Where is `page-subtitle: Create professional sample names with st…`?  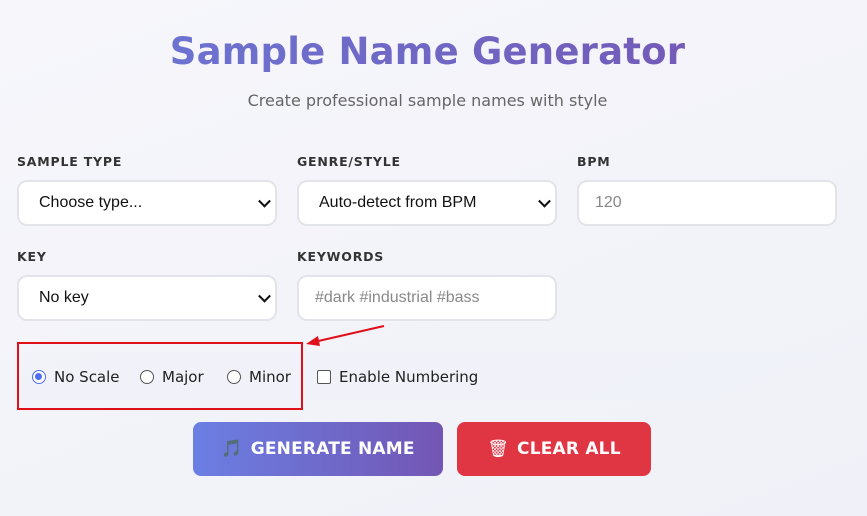 page-subtitle: Create professional sample names with st… is located at coordinates (427, 100).